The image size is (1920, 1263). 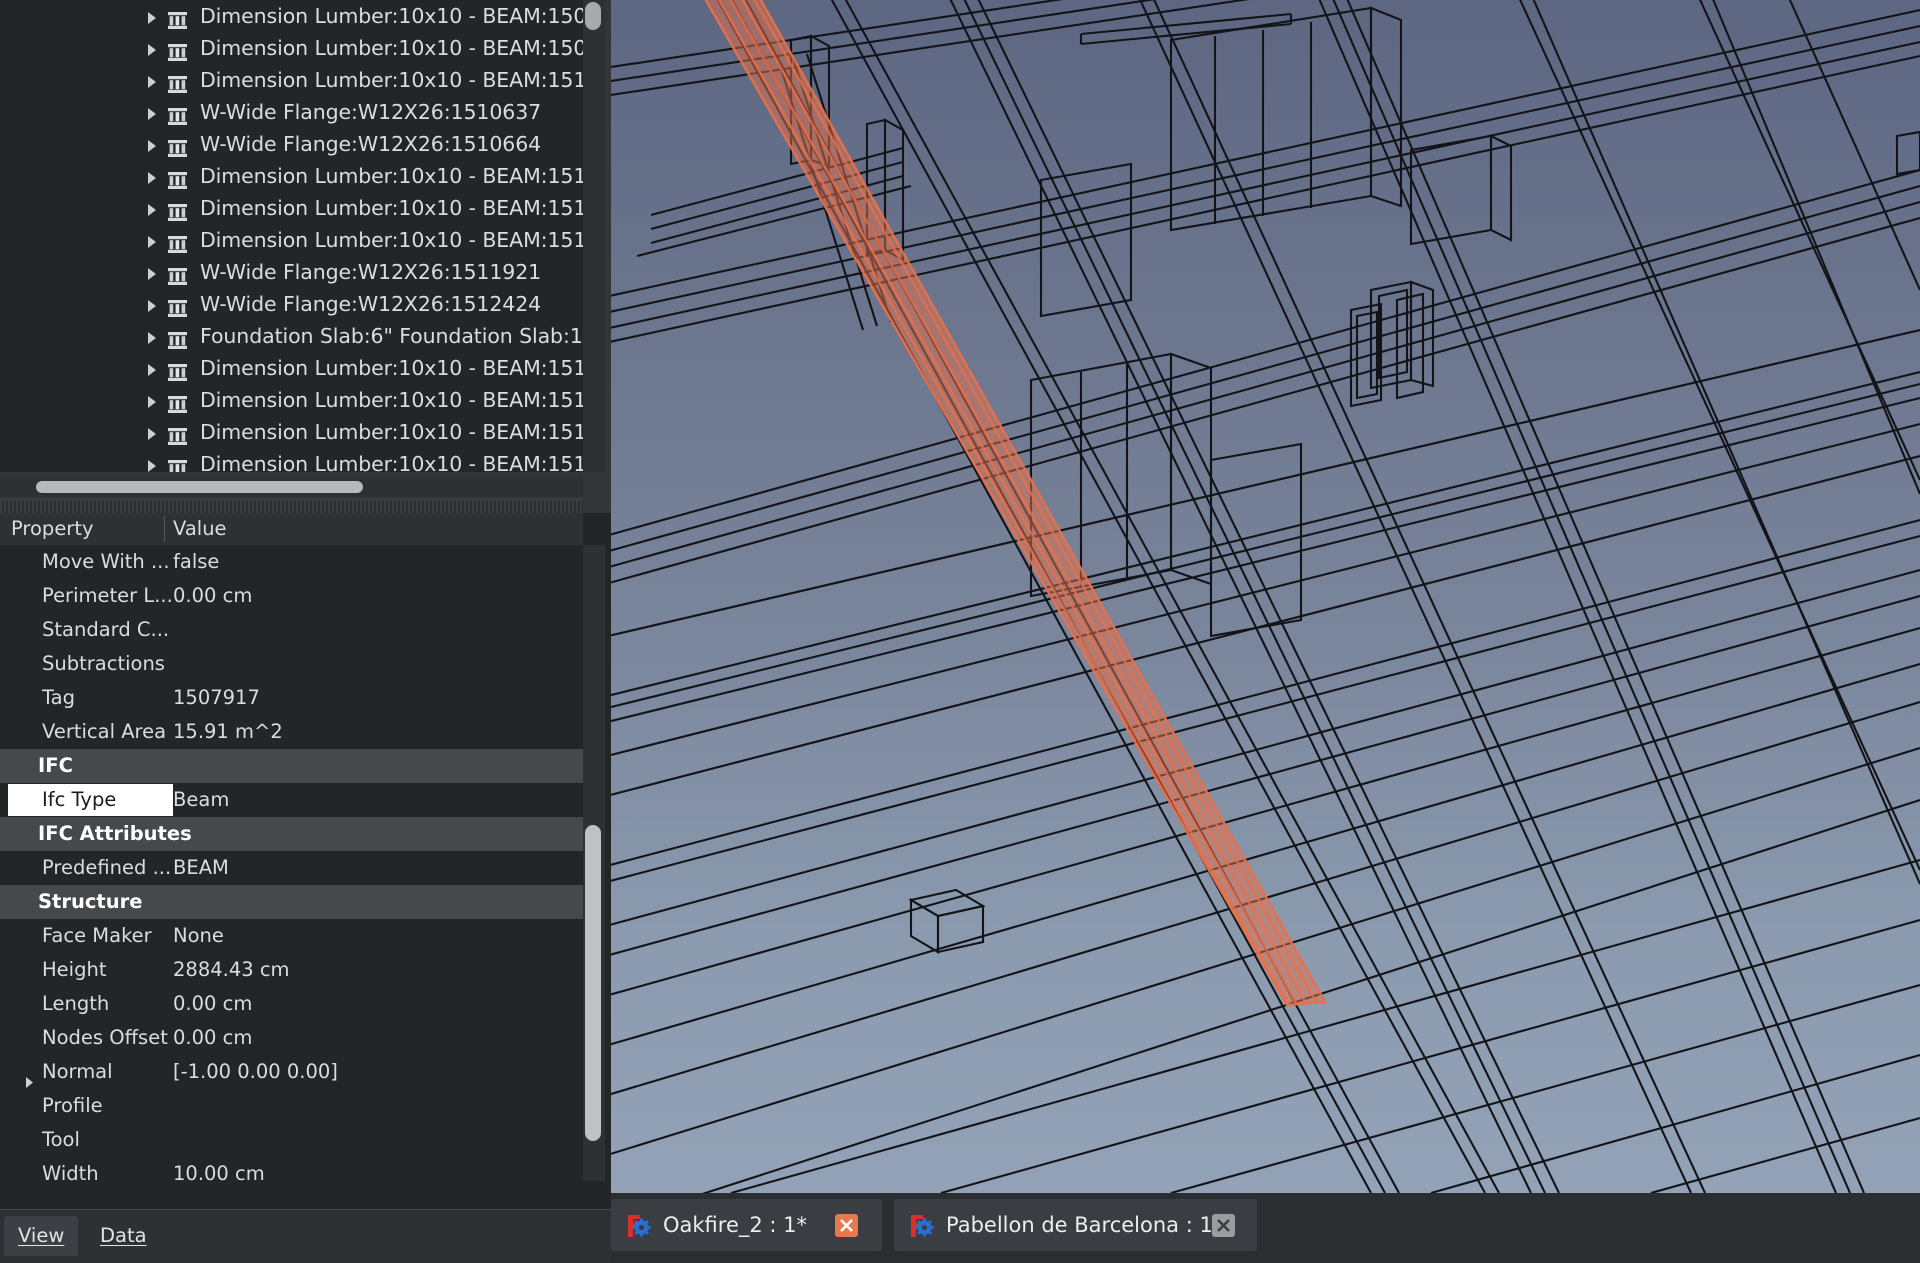 What do you see at coordinates (291, 48) in the screenshot?
I see `tree-item: Dimension Lumber:10x10 - BEAM:1509301` at bounding box center [291, 48].